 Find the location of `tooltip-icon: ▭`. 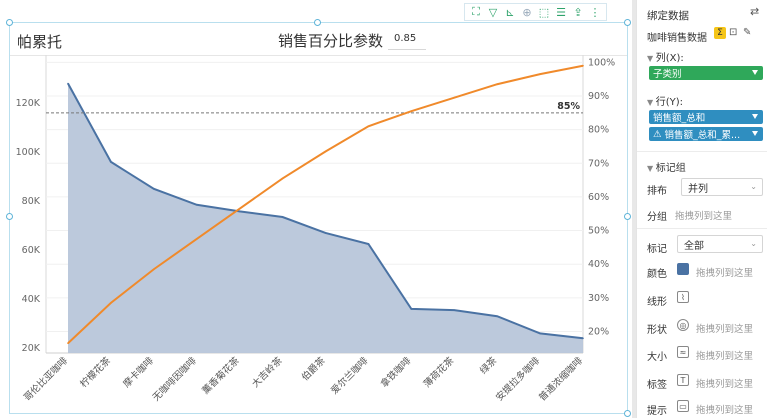

tooltip-icon: ▭ is located at coordinates (683, 406).